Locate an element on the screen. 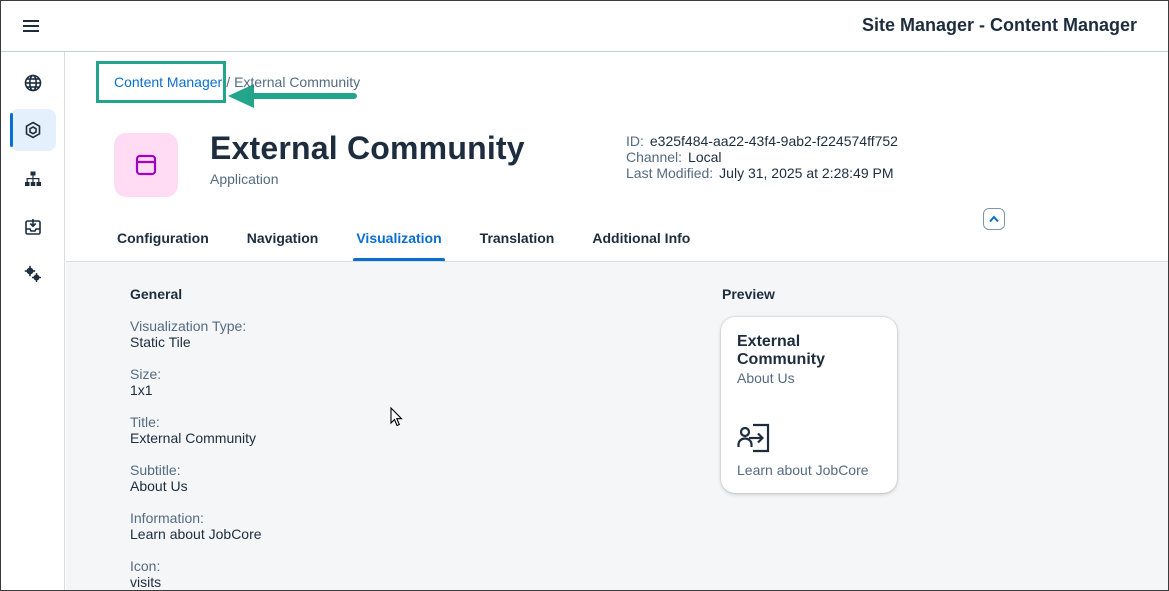  field-value: 1x1 is located at coordinates (141, 390).